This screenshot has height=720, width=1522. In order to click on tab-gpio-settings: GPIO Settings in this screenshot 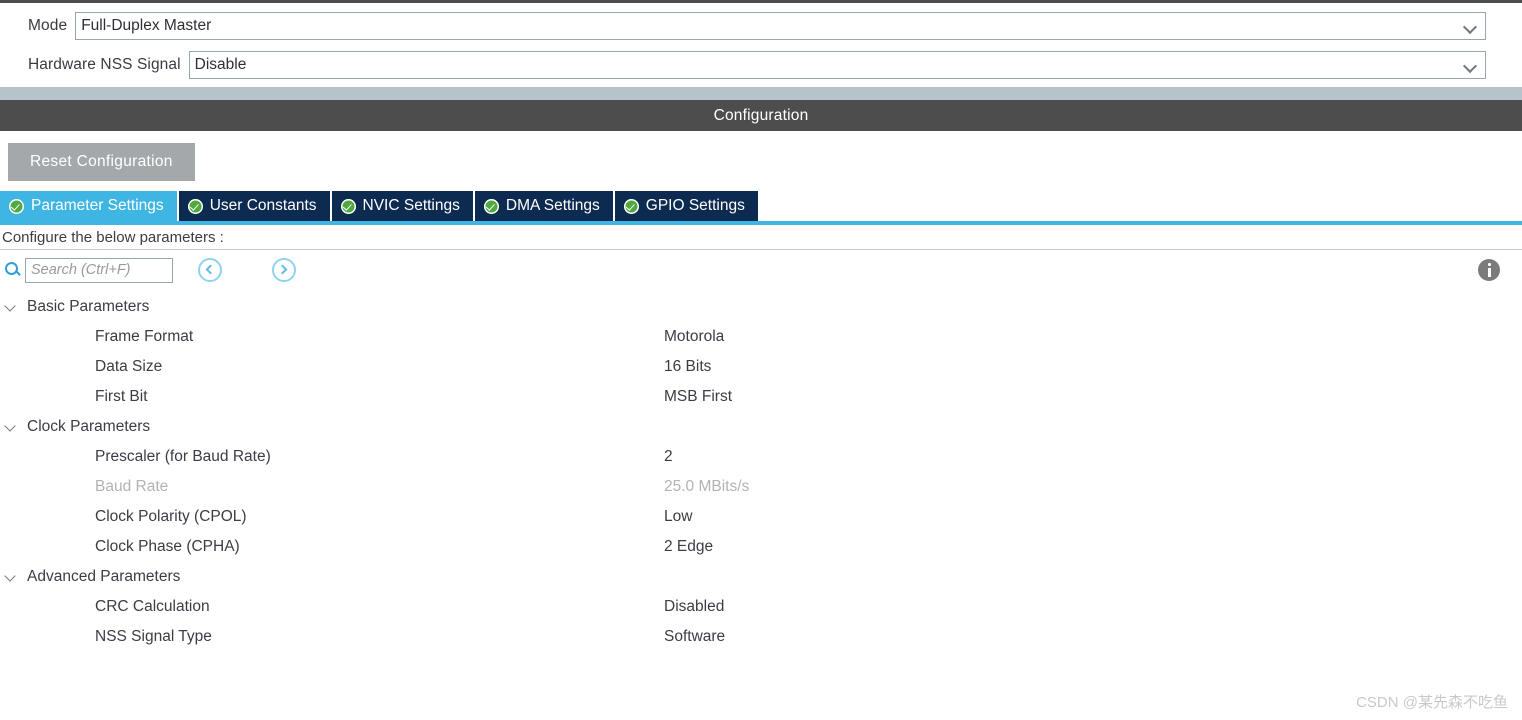, I will do `click(686, 206)`.